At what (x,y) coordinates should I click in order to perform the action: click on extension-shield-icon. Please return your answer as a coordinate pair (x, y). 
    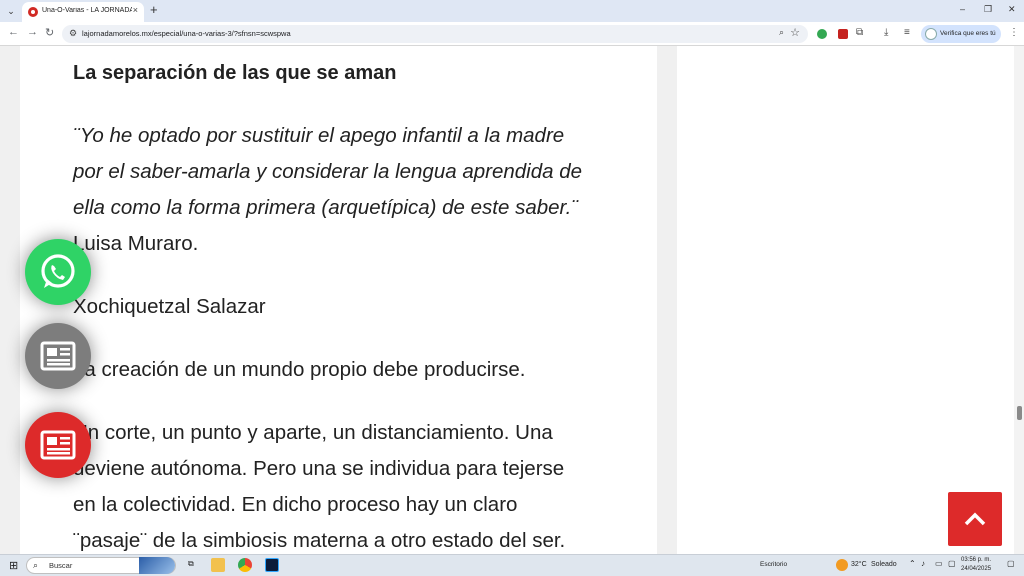
    Looking at the image, I should click on (843, 34).